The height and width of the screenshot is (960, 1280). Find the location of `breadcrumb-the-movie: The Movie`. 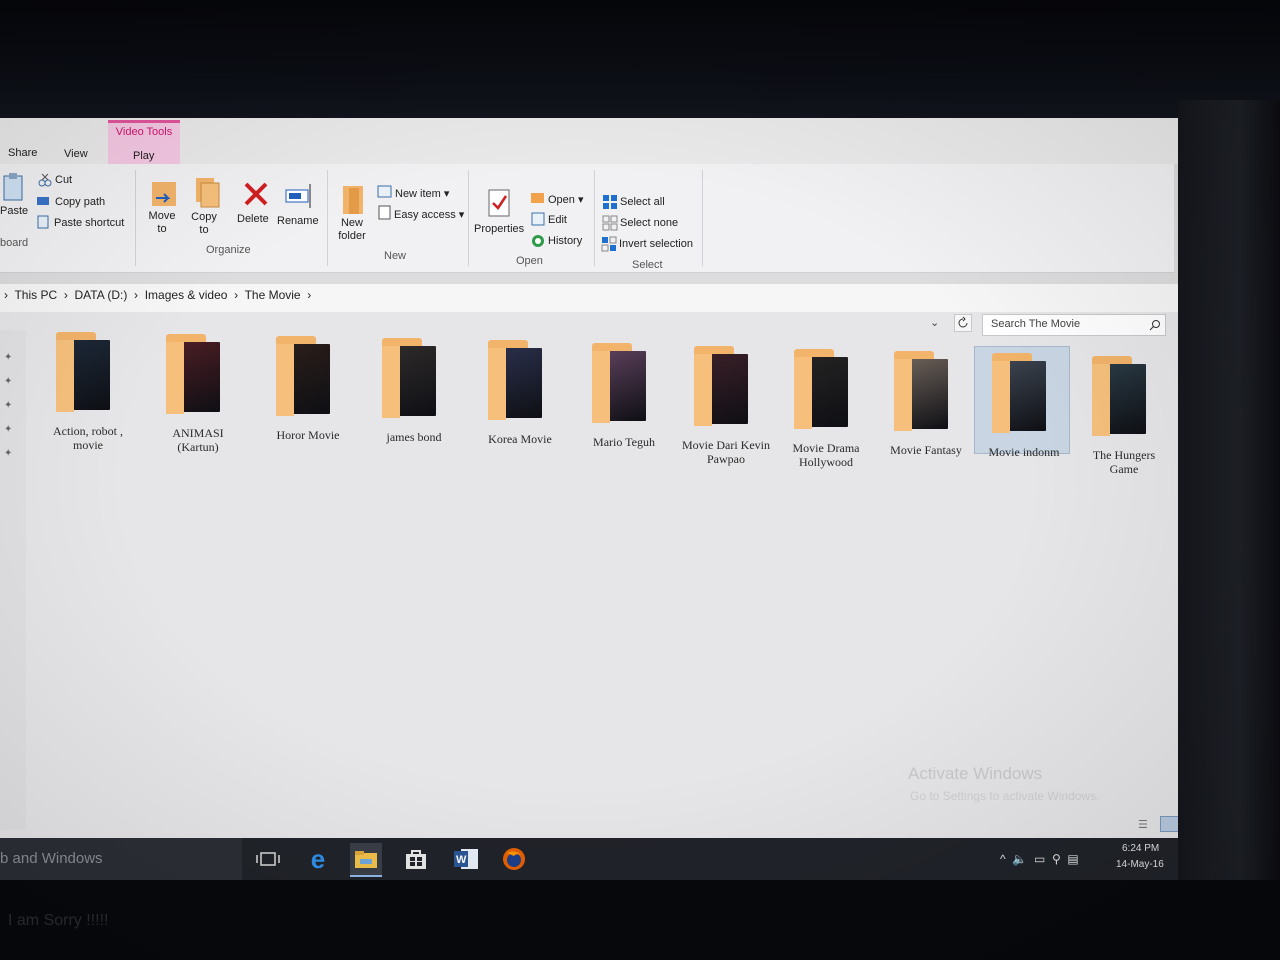

breadcrumb-the-movie: The Movie is located at coordinates (273, 295).